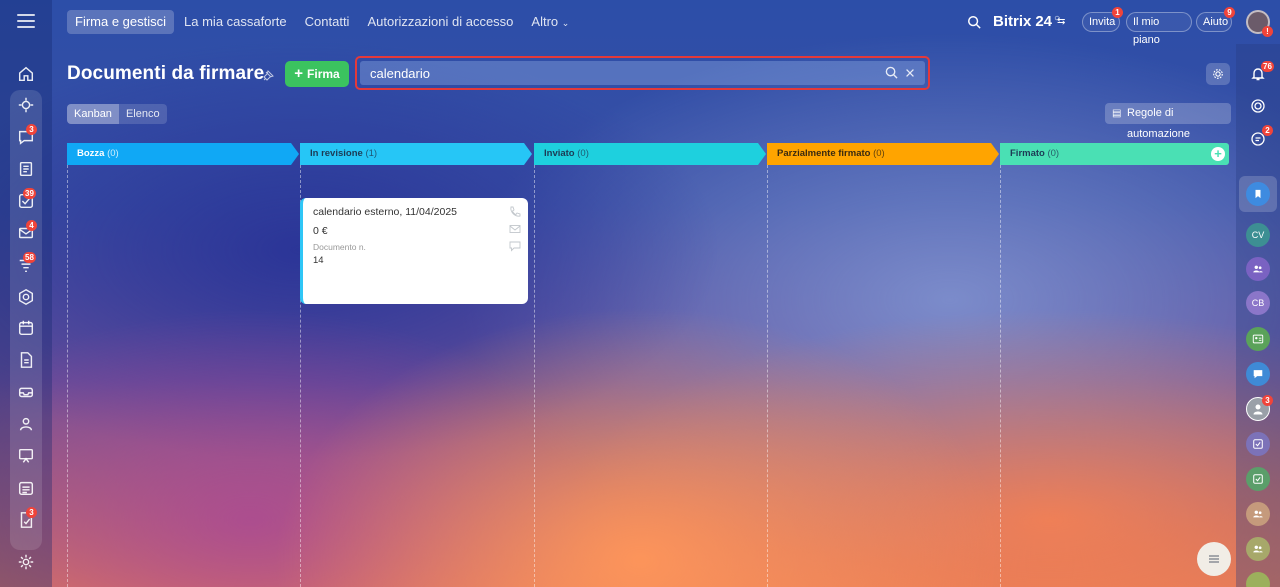 This screenshot has width=1280, height=587. I want to click on contacts-icon, so click(26, 424).